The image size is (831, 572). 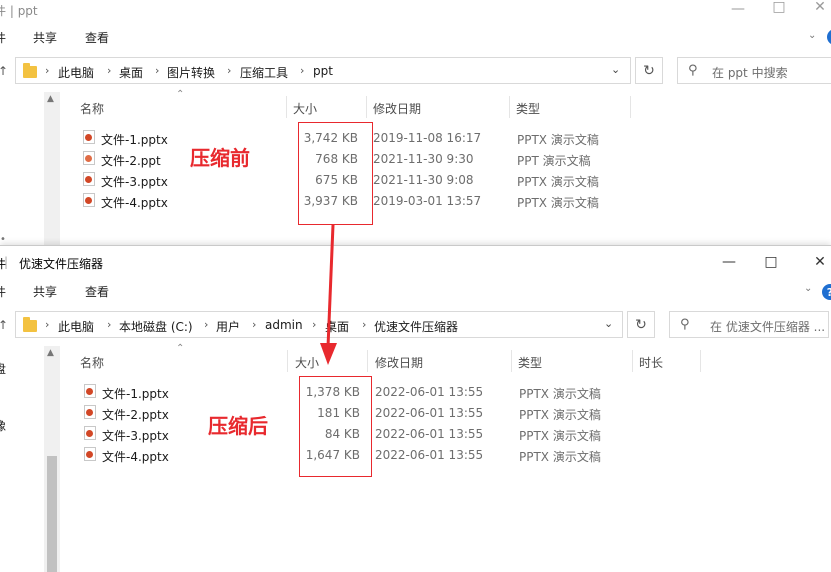 I want to click on file-name: 文件-4.pptx, so click(x=134, y=203).